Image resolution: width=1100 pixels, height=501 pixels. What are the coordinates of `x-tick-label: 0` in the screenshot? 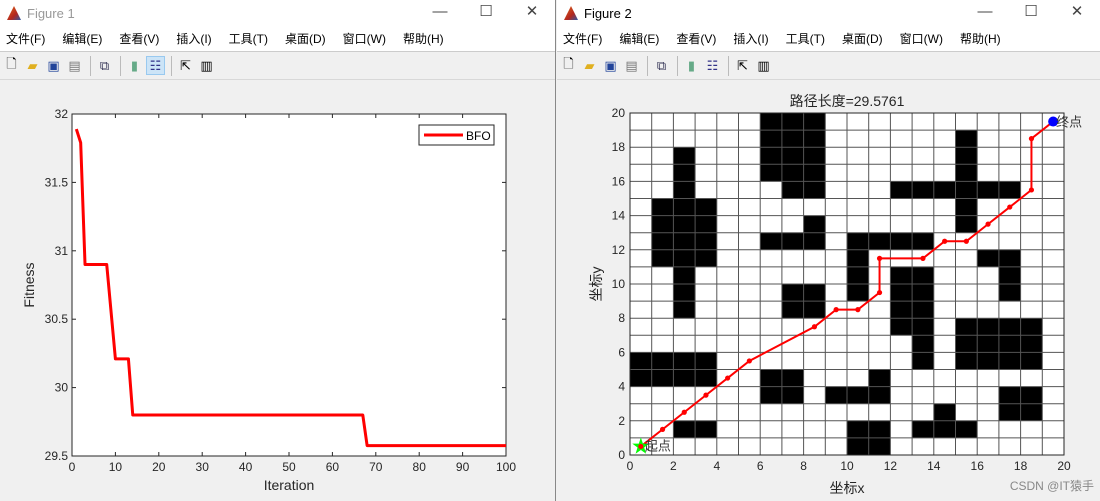 It's located at (630, 466).